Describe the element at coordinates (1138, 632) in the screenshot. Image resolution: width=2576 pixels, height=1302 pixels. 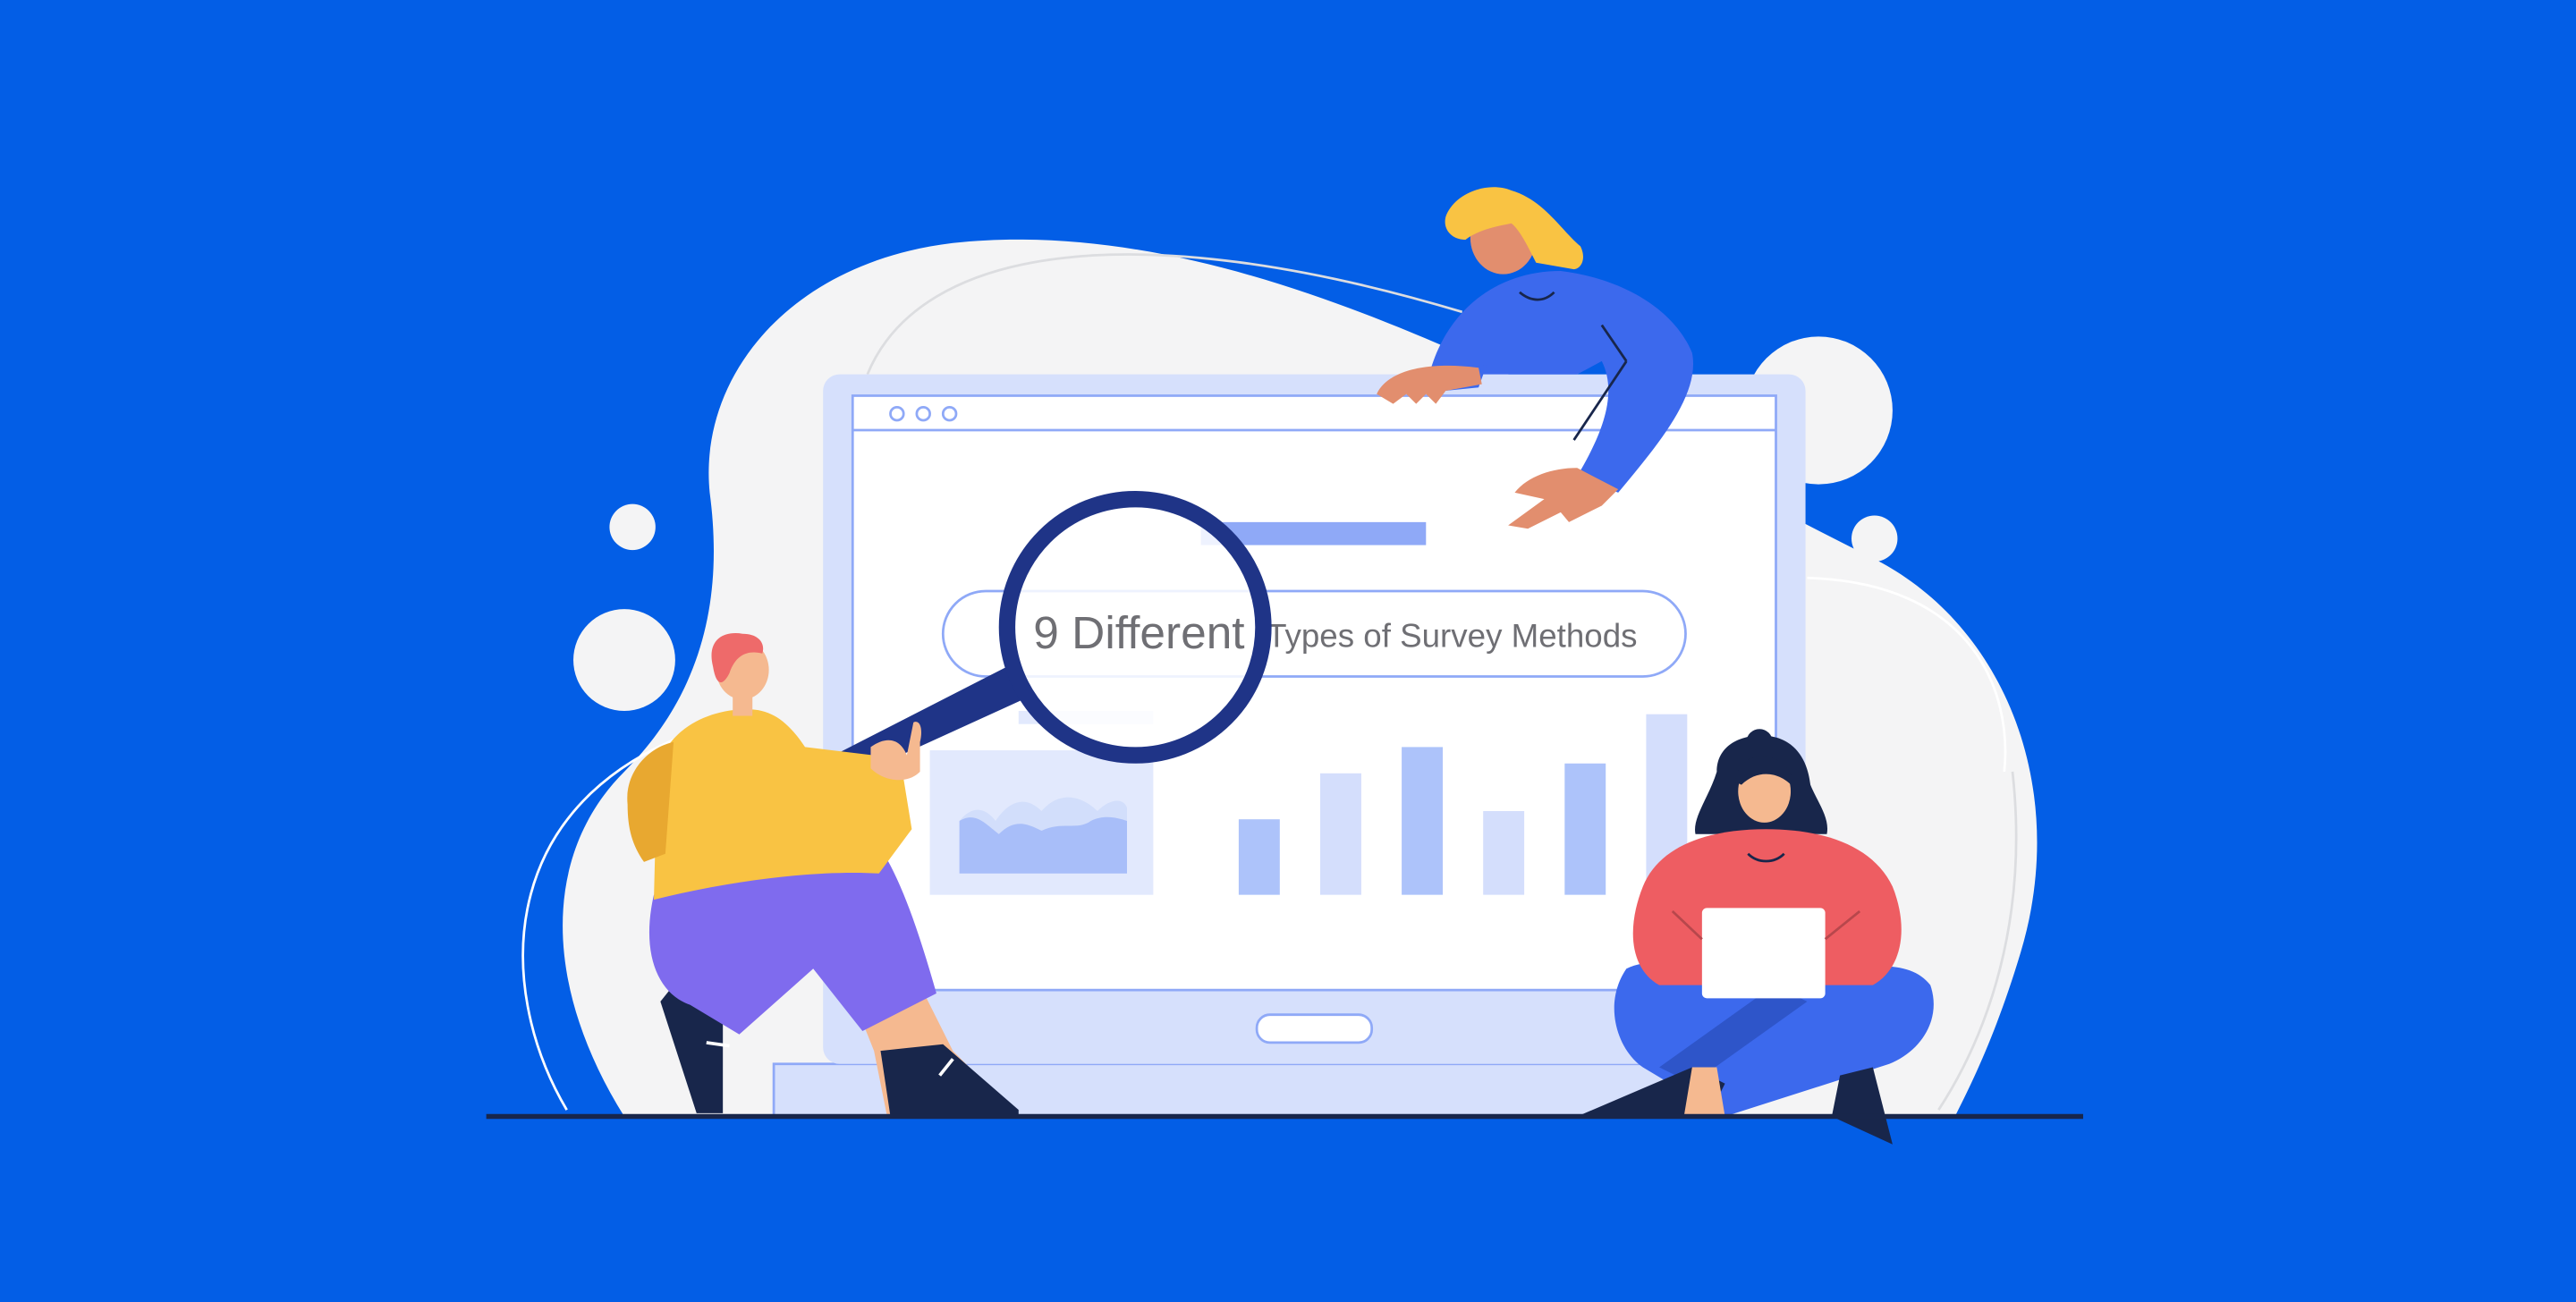
I see `headline-text-big: 9 Different` at that location.